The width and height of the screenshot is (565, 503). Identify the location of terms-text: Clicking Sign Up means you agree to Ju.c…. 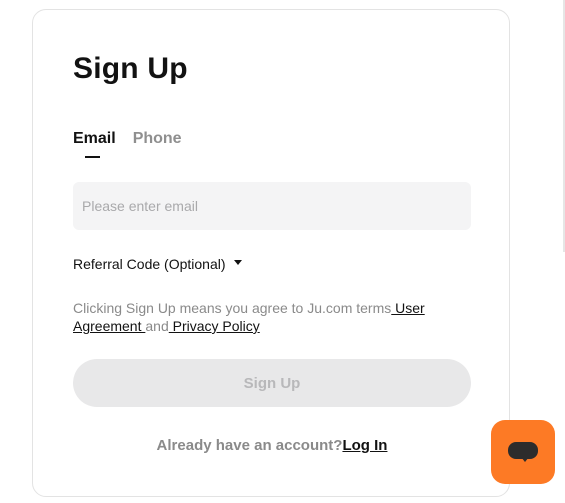
(232, 308).